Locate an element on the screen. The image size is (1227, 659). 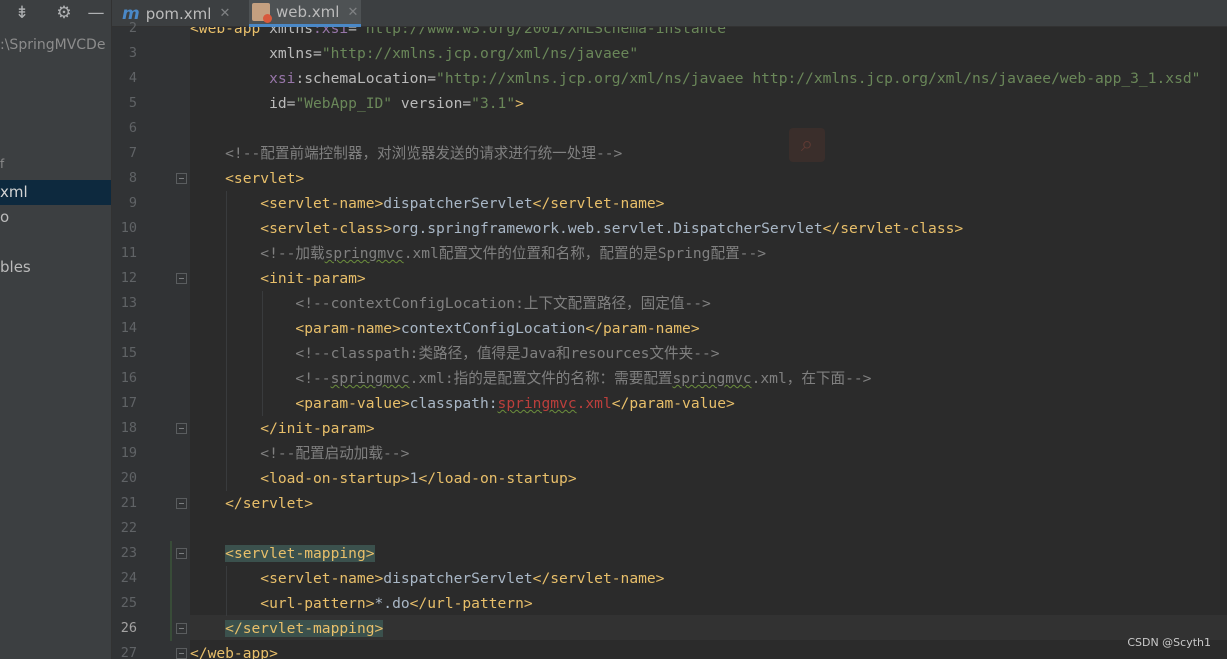
code-line: <url-pattern>*.do</url-pattern> is located at coordinates (361, 603).